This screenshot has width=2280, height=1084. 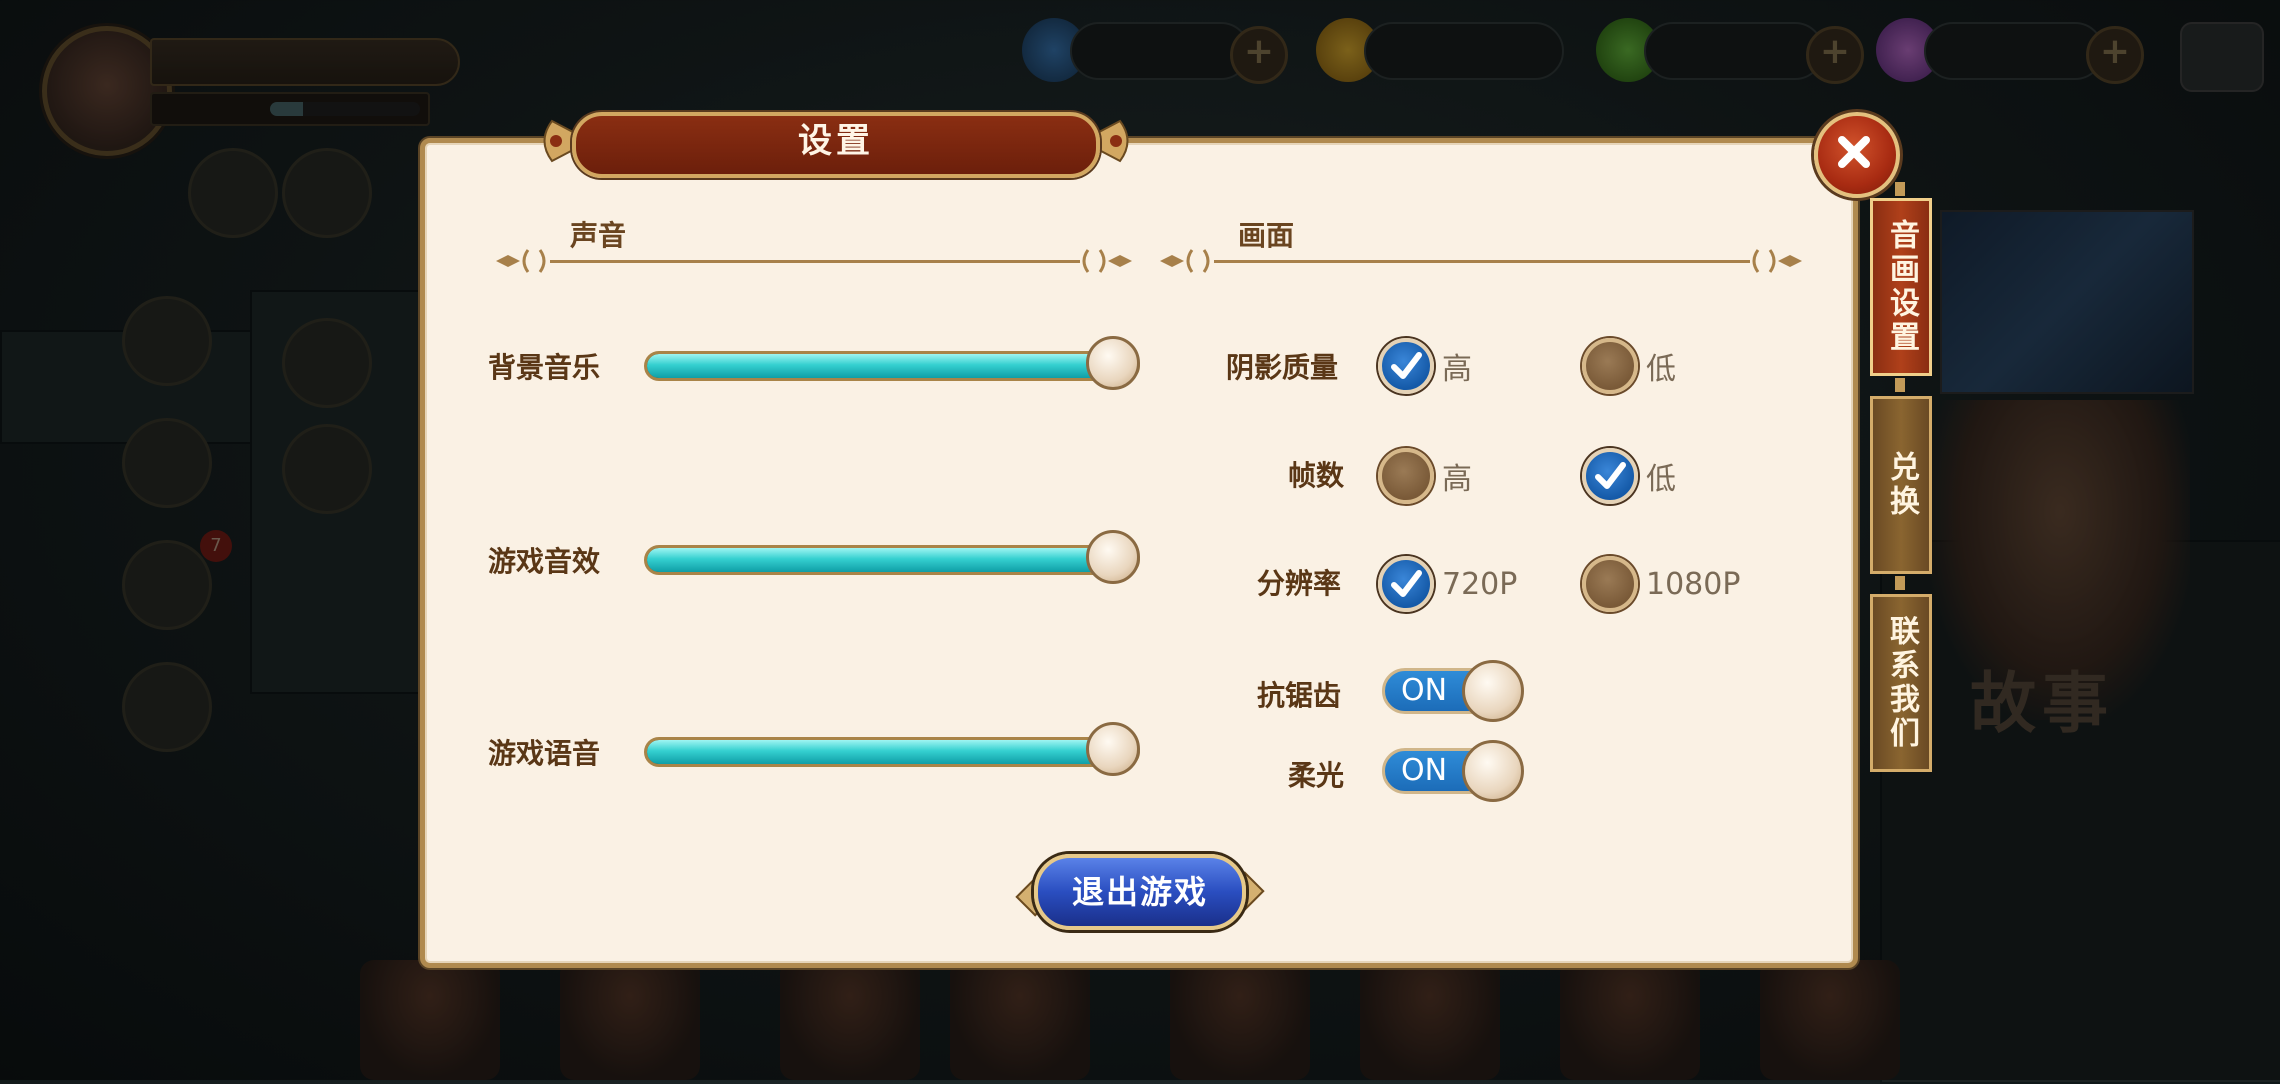 I want to click on shadow-high-option: 高, so click(x=1425, y=366).